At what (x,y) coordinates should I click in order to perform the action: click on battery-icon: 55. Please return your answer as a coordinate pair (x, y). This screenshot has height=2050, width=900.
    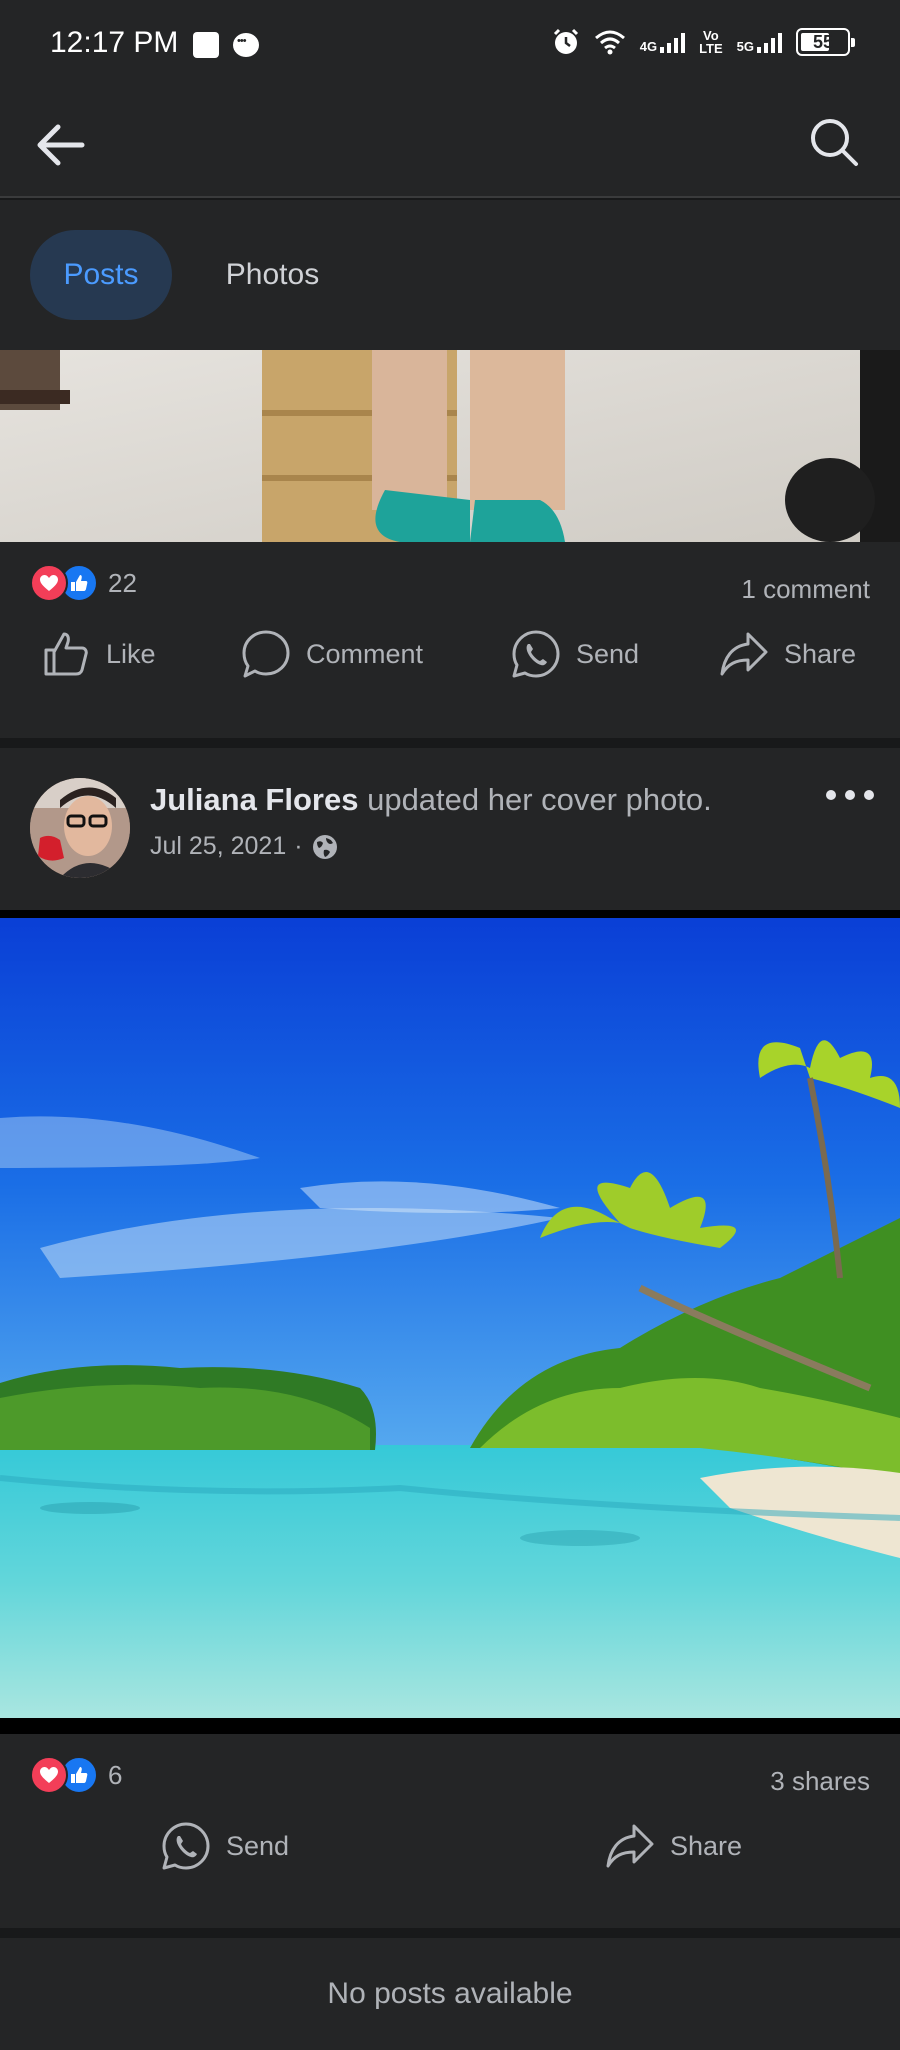
    Looking at the image, I should click on (825, 42).